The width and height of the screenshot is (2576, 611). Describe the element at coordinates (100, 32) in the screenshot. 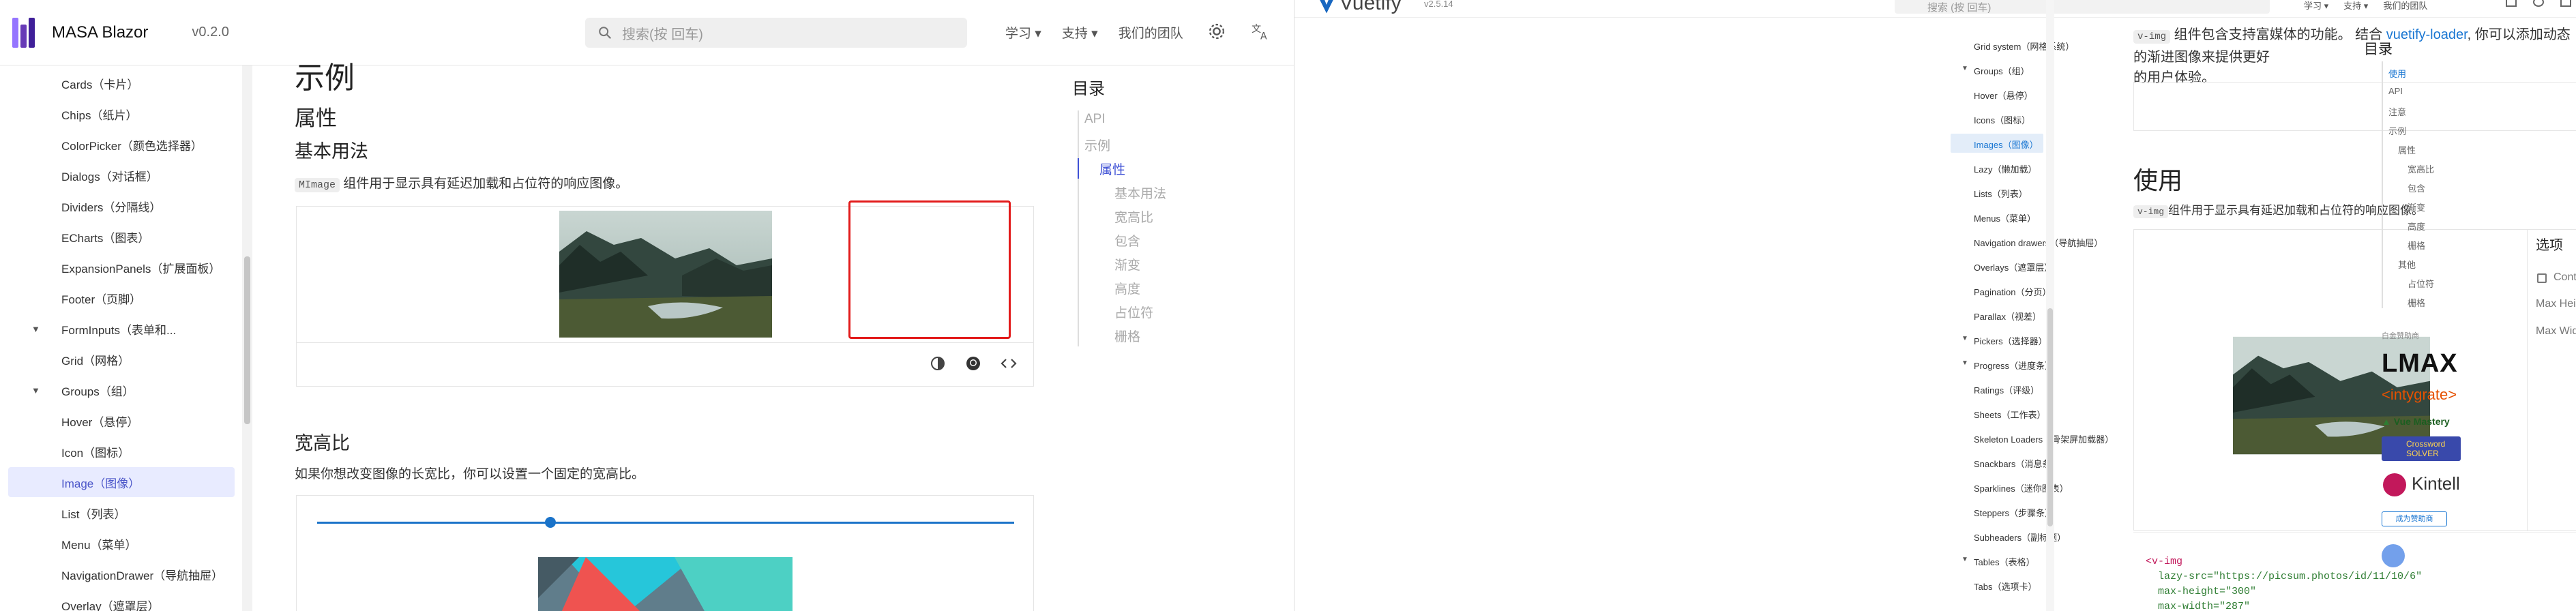

I see `brand-title: MASA Blazor` at that location.